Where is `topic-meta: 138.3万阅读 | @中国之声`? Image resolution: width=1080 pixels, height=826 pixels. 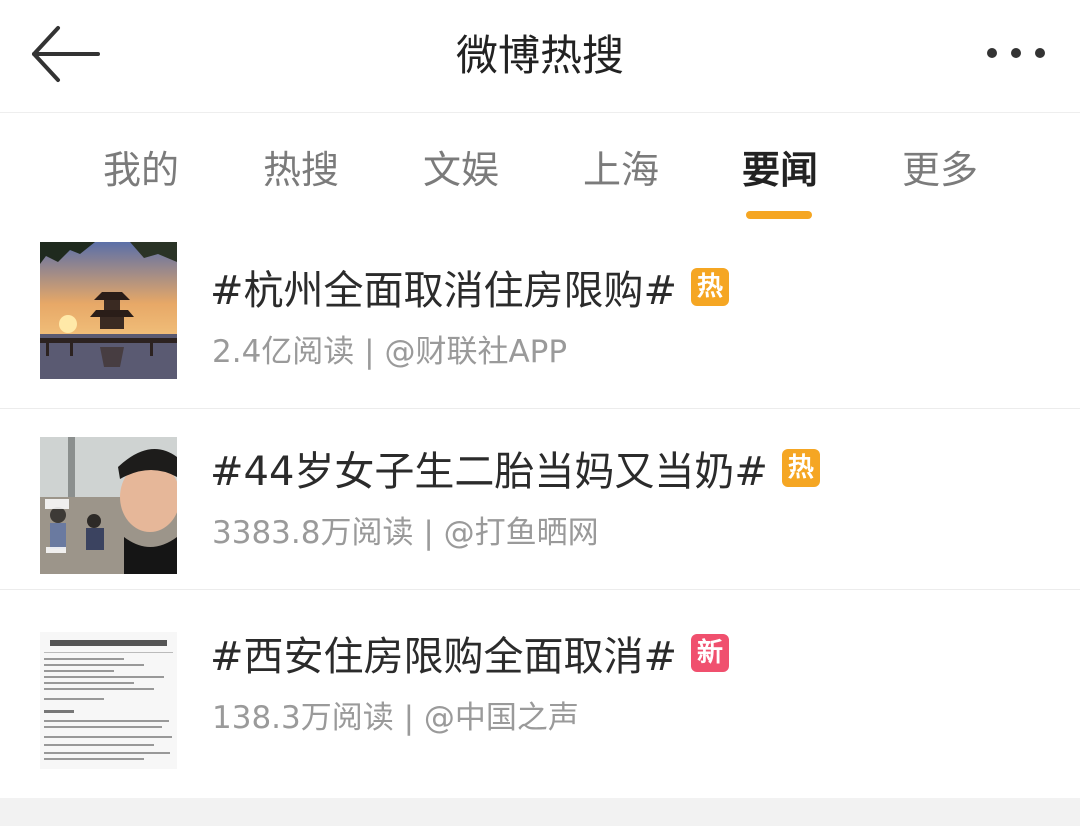
topic-meta: 138.3万阅读 | @中国之声 is located at coordinates (395, 714).